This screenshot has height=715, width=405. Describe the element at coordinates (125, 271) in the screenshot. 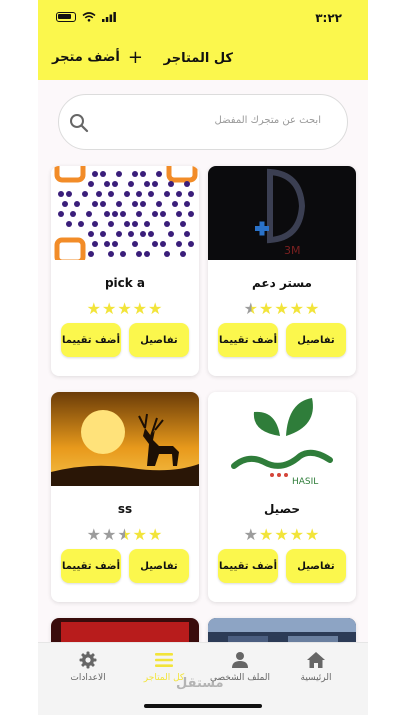

I see `store-card: pick a ★★★★★ تفاصيل أضف تقييما` at that location.